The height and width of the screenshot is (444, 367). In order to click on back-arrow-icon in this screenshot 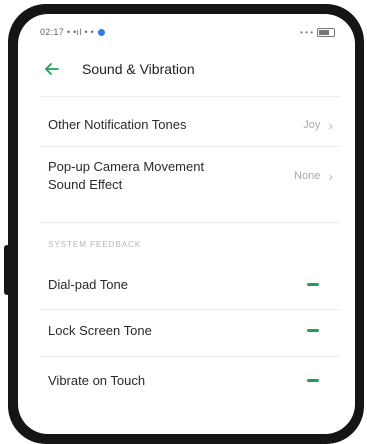, I will do `click(52, 69)`.